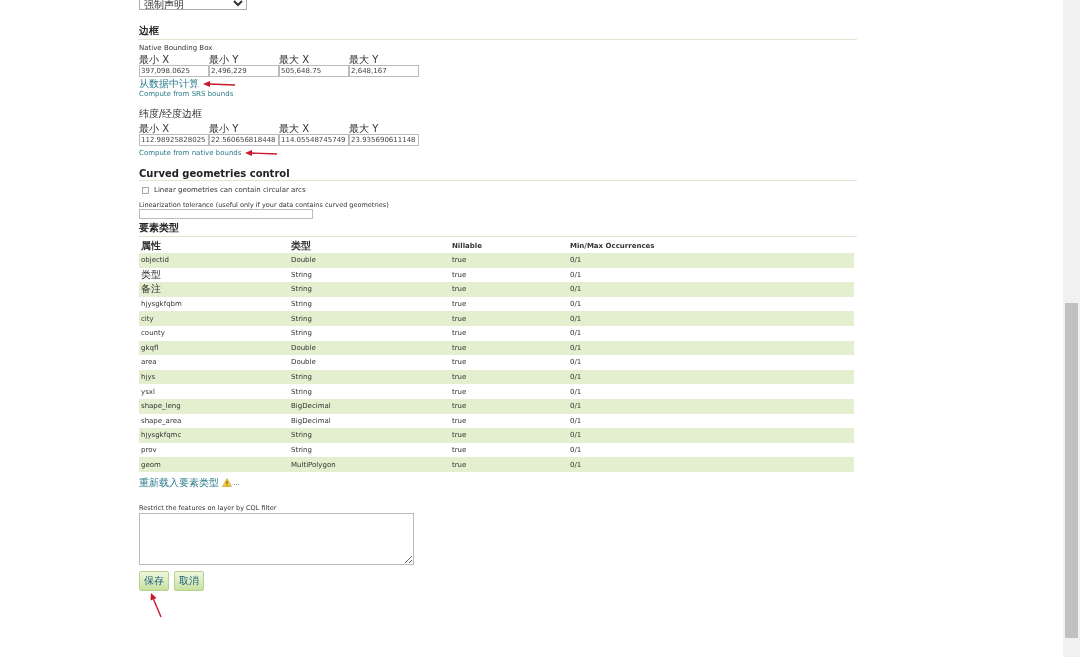 Image resolution: width=1080 pixels, height=660 pixels. I want to click on tolerance-field, so click(226, 214).